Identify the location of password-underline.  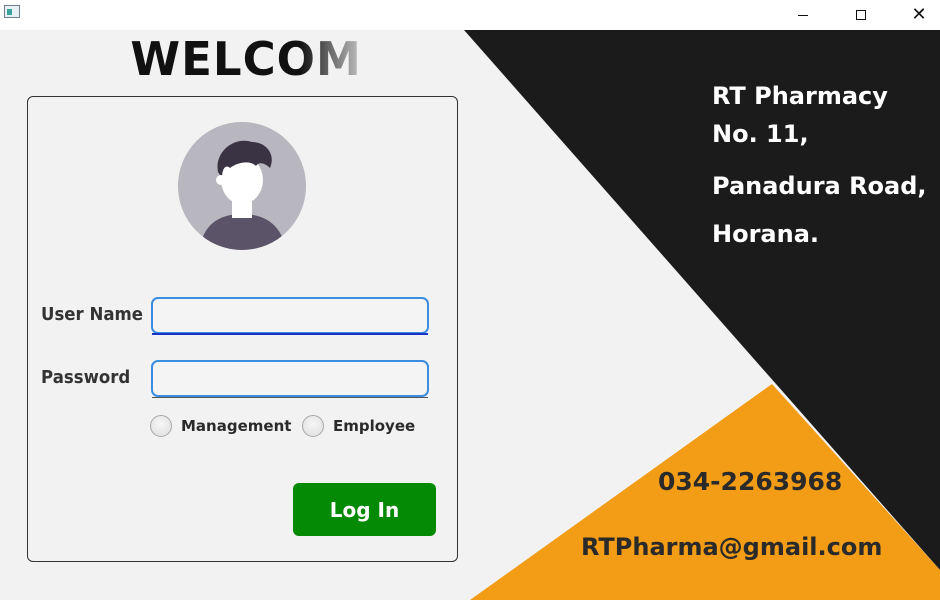
(290, 397).